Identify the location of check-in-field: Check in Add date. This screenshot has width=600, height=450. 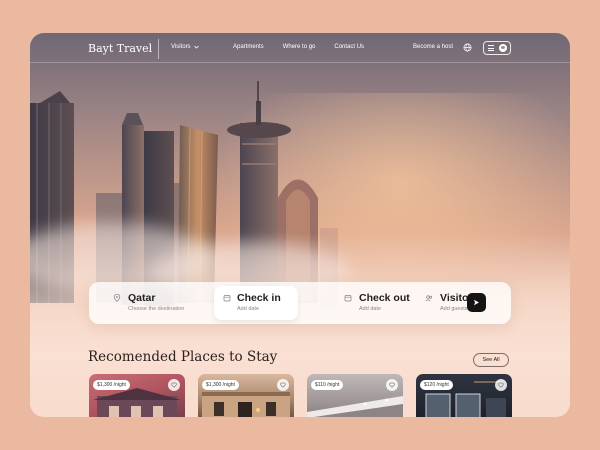
(256, 303).